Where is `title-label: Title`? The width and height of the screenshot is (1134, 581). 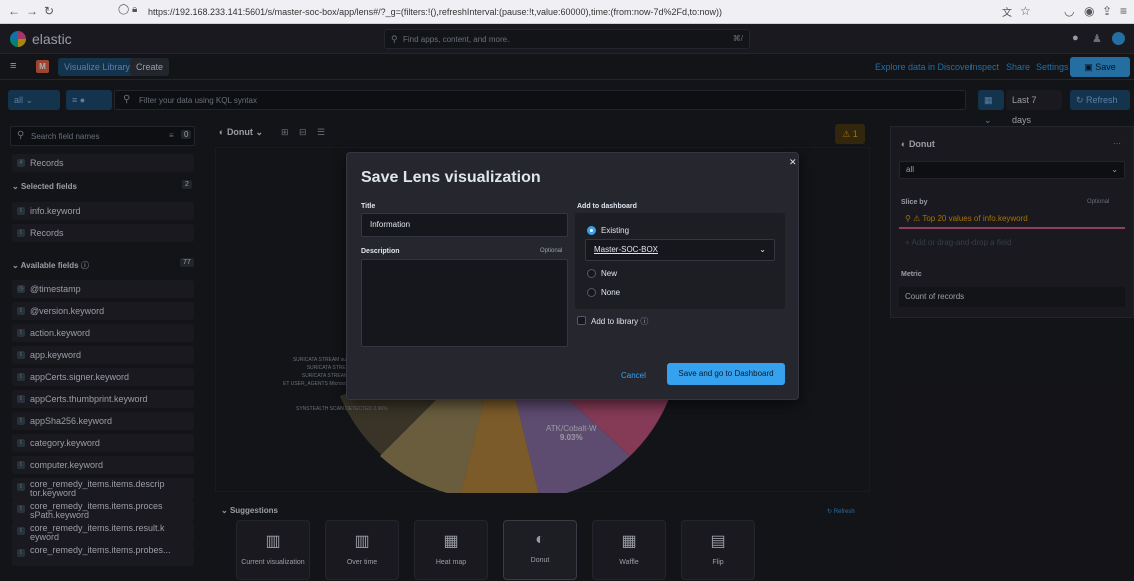 title-label: Title is located at coordinates (368, 206).